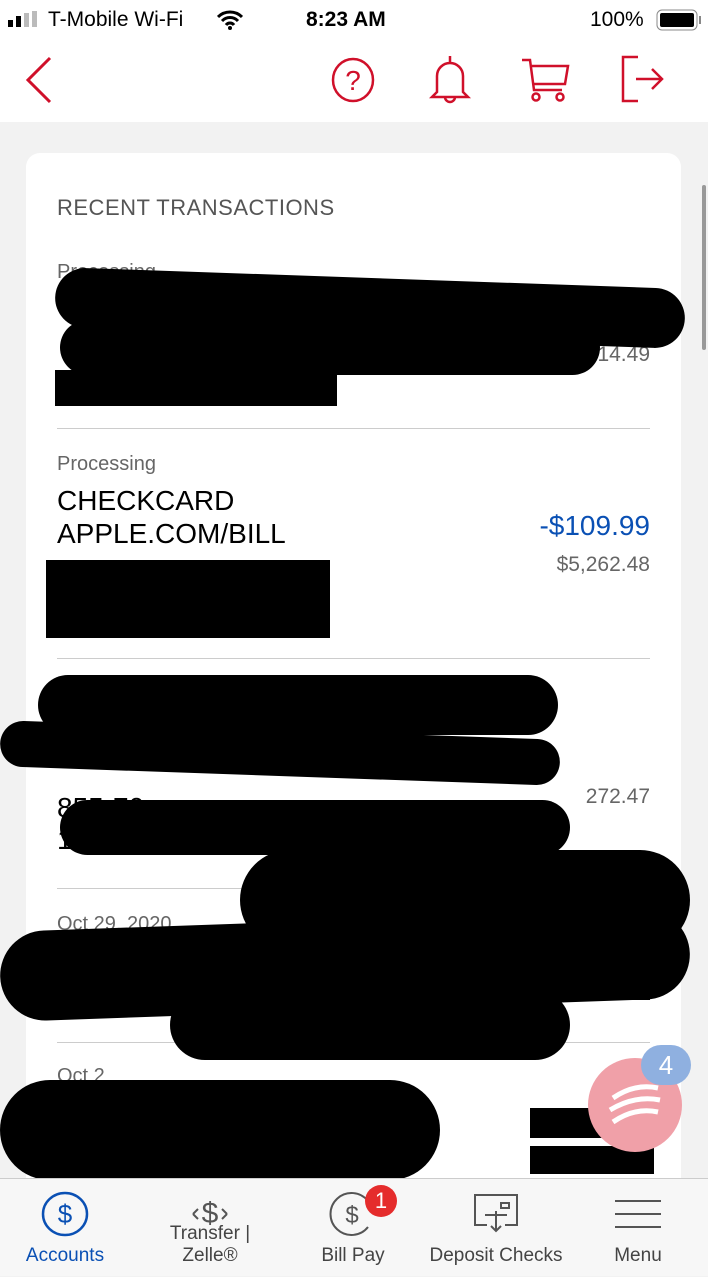  I want to click on bell-icon, so click(450, 79).